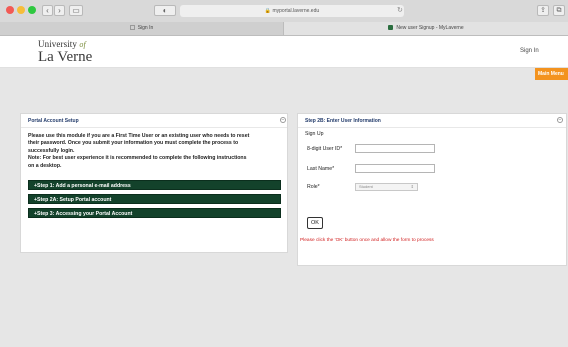 The image size is (568, 347). What do you see at coordinates (325, 149) in the screenshot?
I see `user-id-label: 8-digit User ID*` at bounding box center [325, 149].